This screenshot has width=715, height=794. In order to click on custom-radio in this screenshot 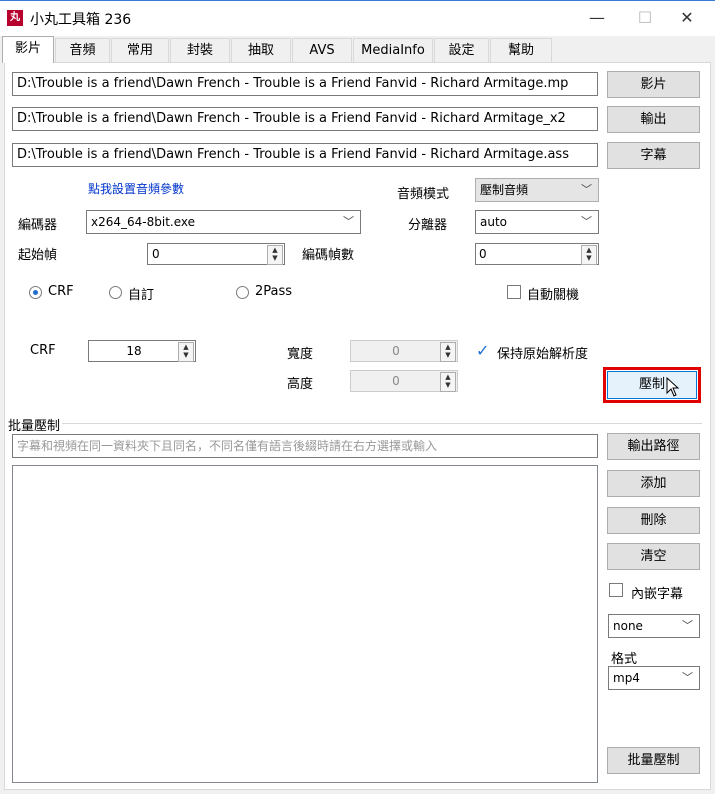, I will do `click(115, 292)`.